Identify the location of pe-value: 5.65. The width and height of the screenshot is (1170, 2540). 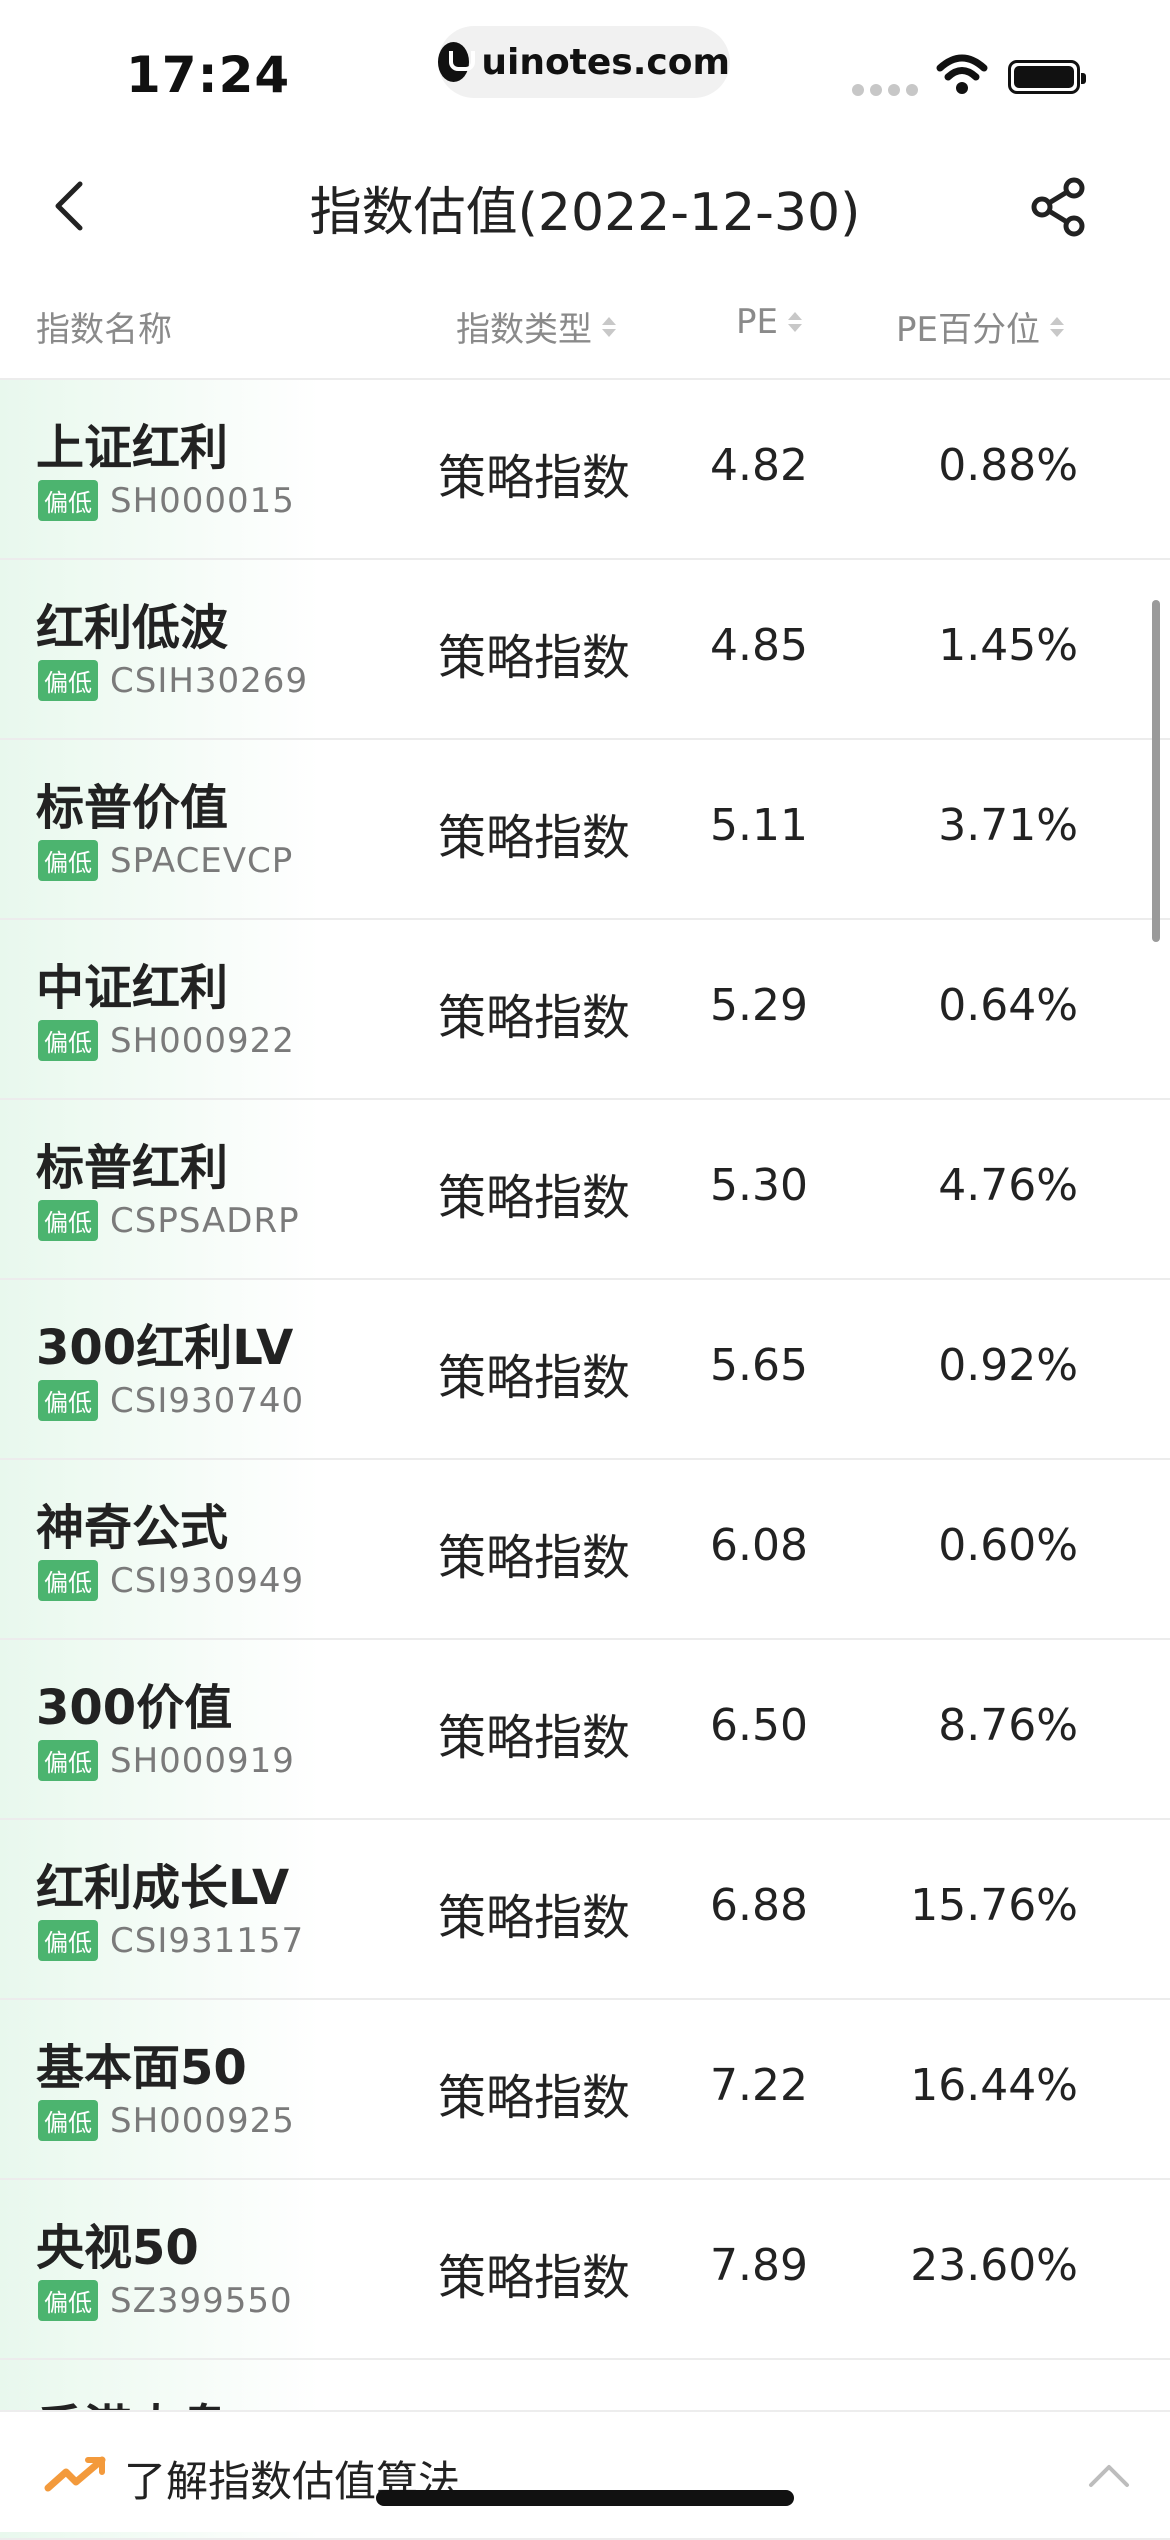
(759, 1365).